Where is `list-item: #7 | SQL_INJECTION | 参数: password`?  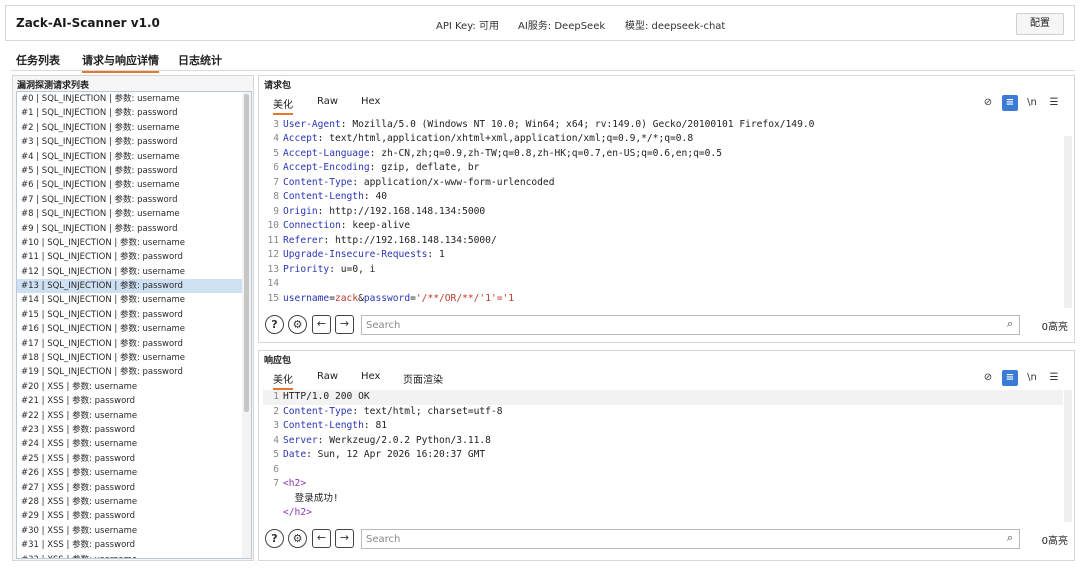
list-item: #7 | SQL_INJECTION | 参数: password is located at coordinates (130, 200).